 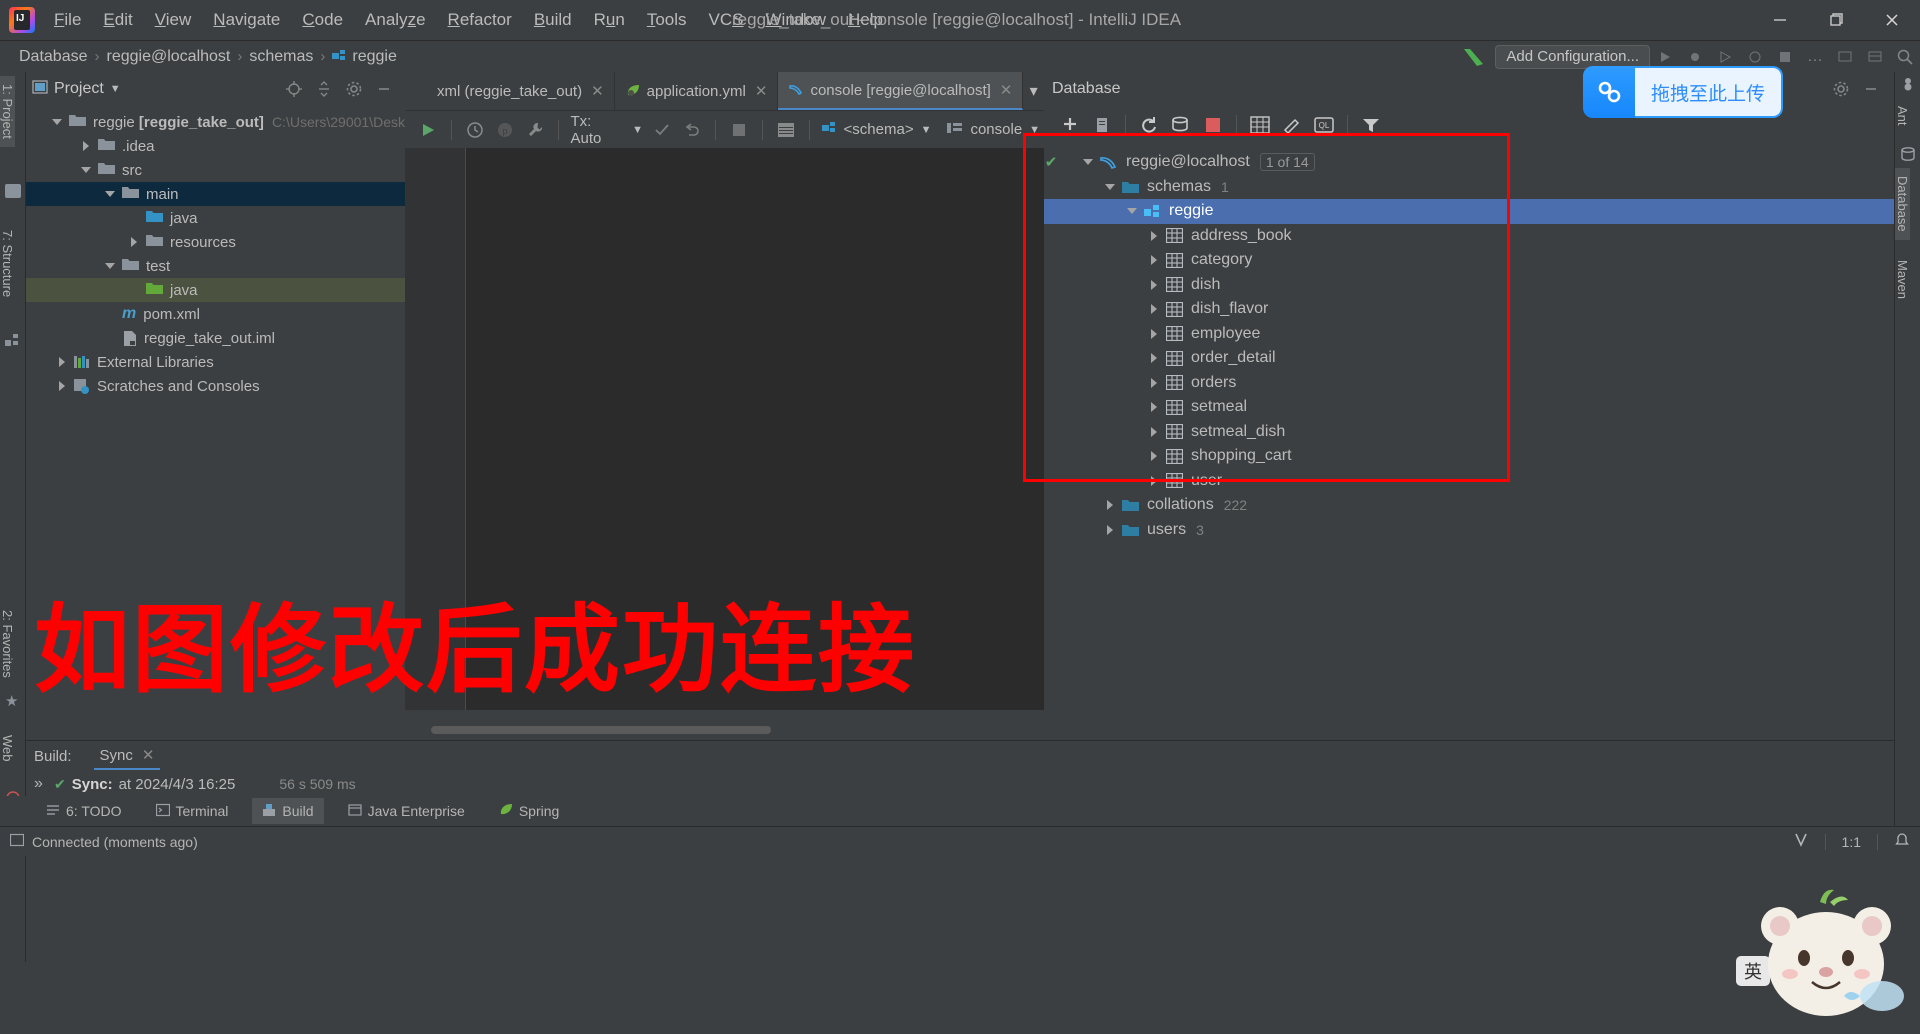 What do you see at coordinates (1469, 236) in the screenshot?
I see `database-tree-row: address_book` at bounding box center [1469, 236].